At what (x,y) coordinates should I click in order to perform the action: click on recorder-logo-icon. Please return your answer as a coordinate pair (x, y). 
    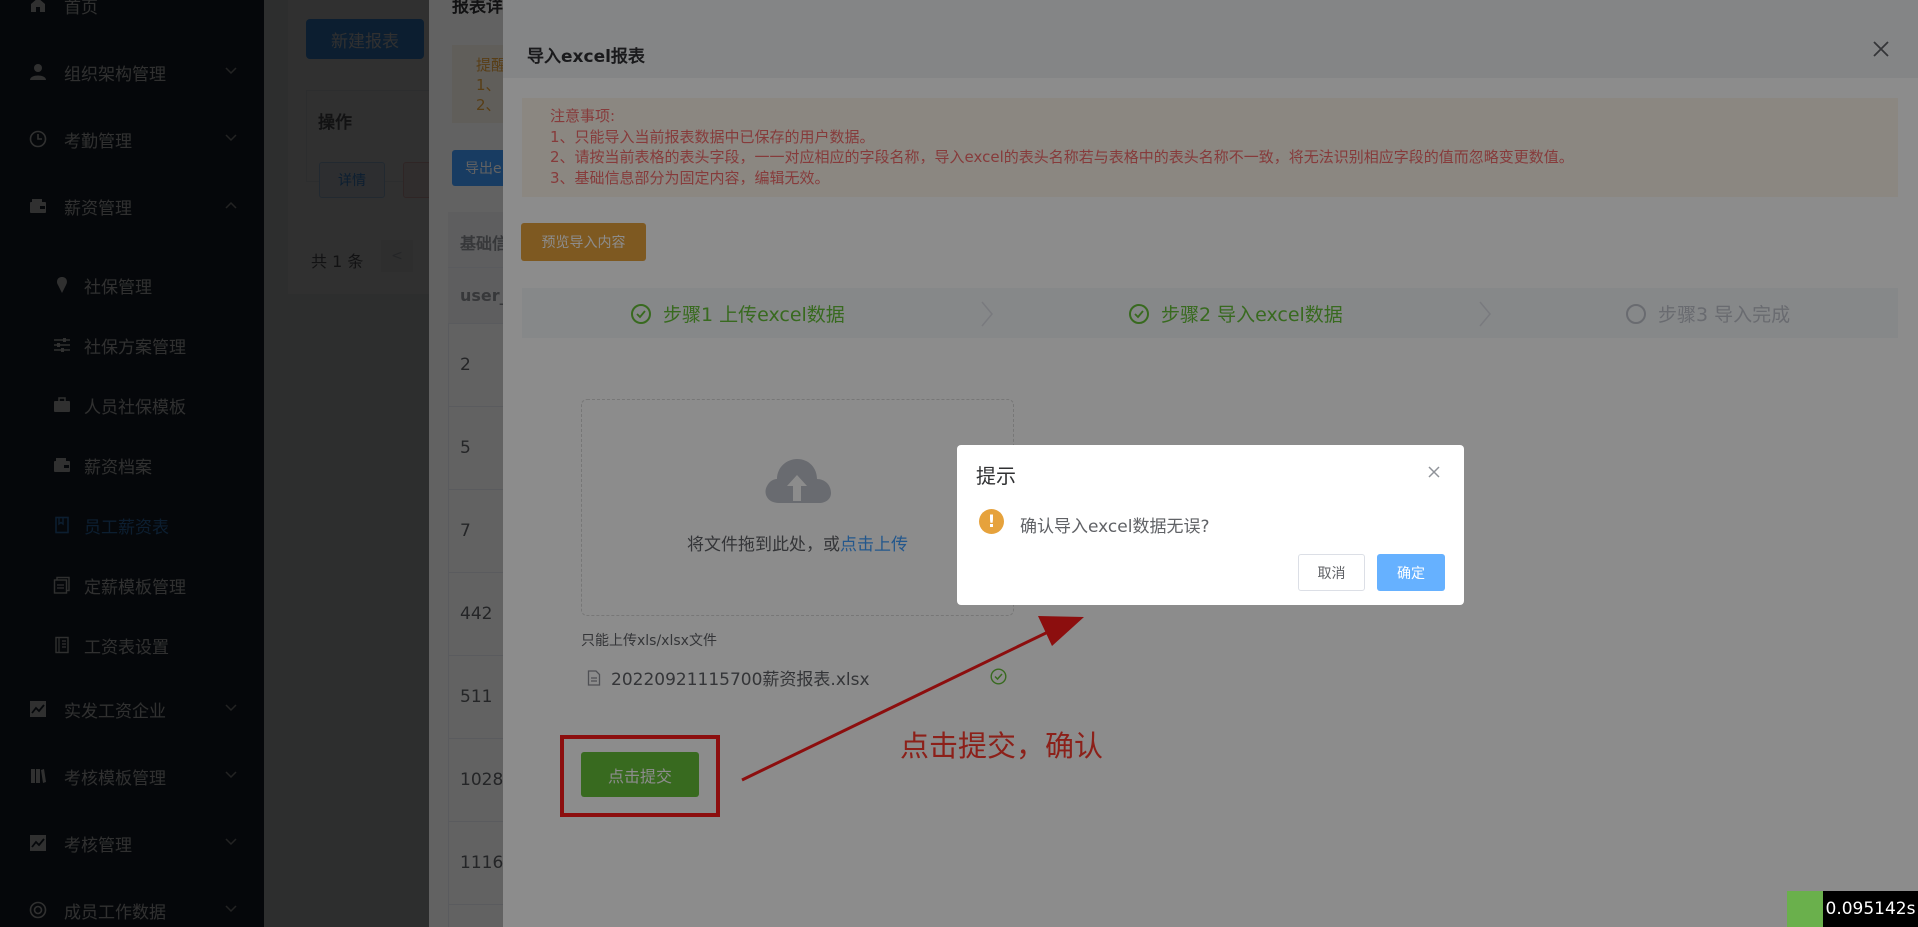
    Looking at the image, I should click on (1805, 909).